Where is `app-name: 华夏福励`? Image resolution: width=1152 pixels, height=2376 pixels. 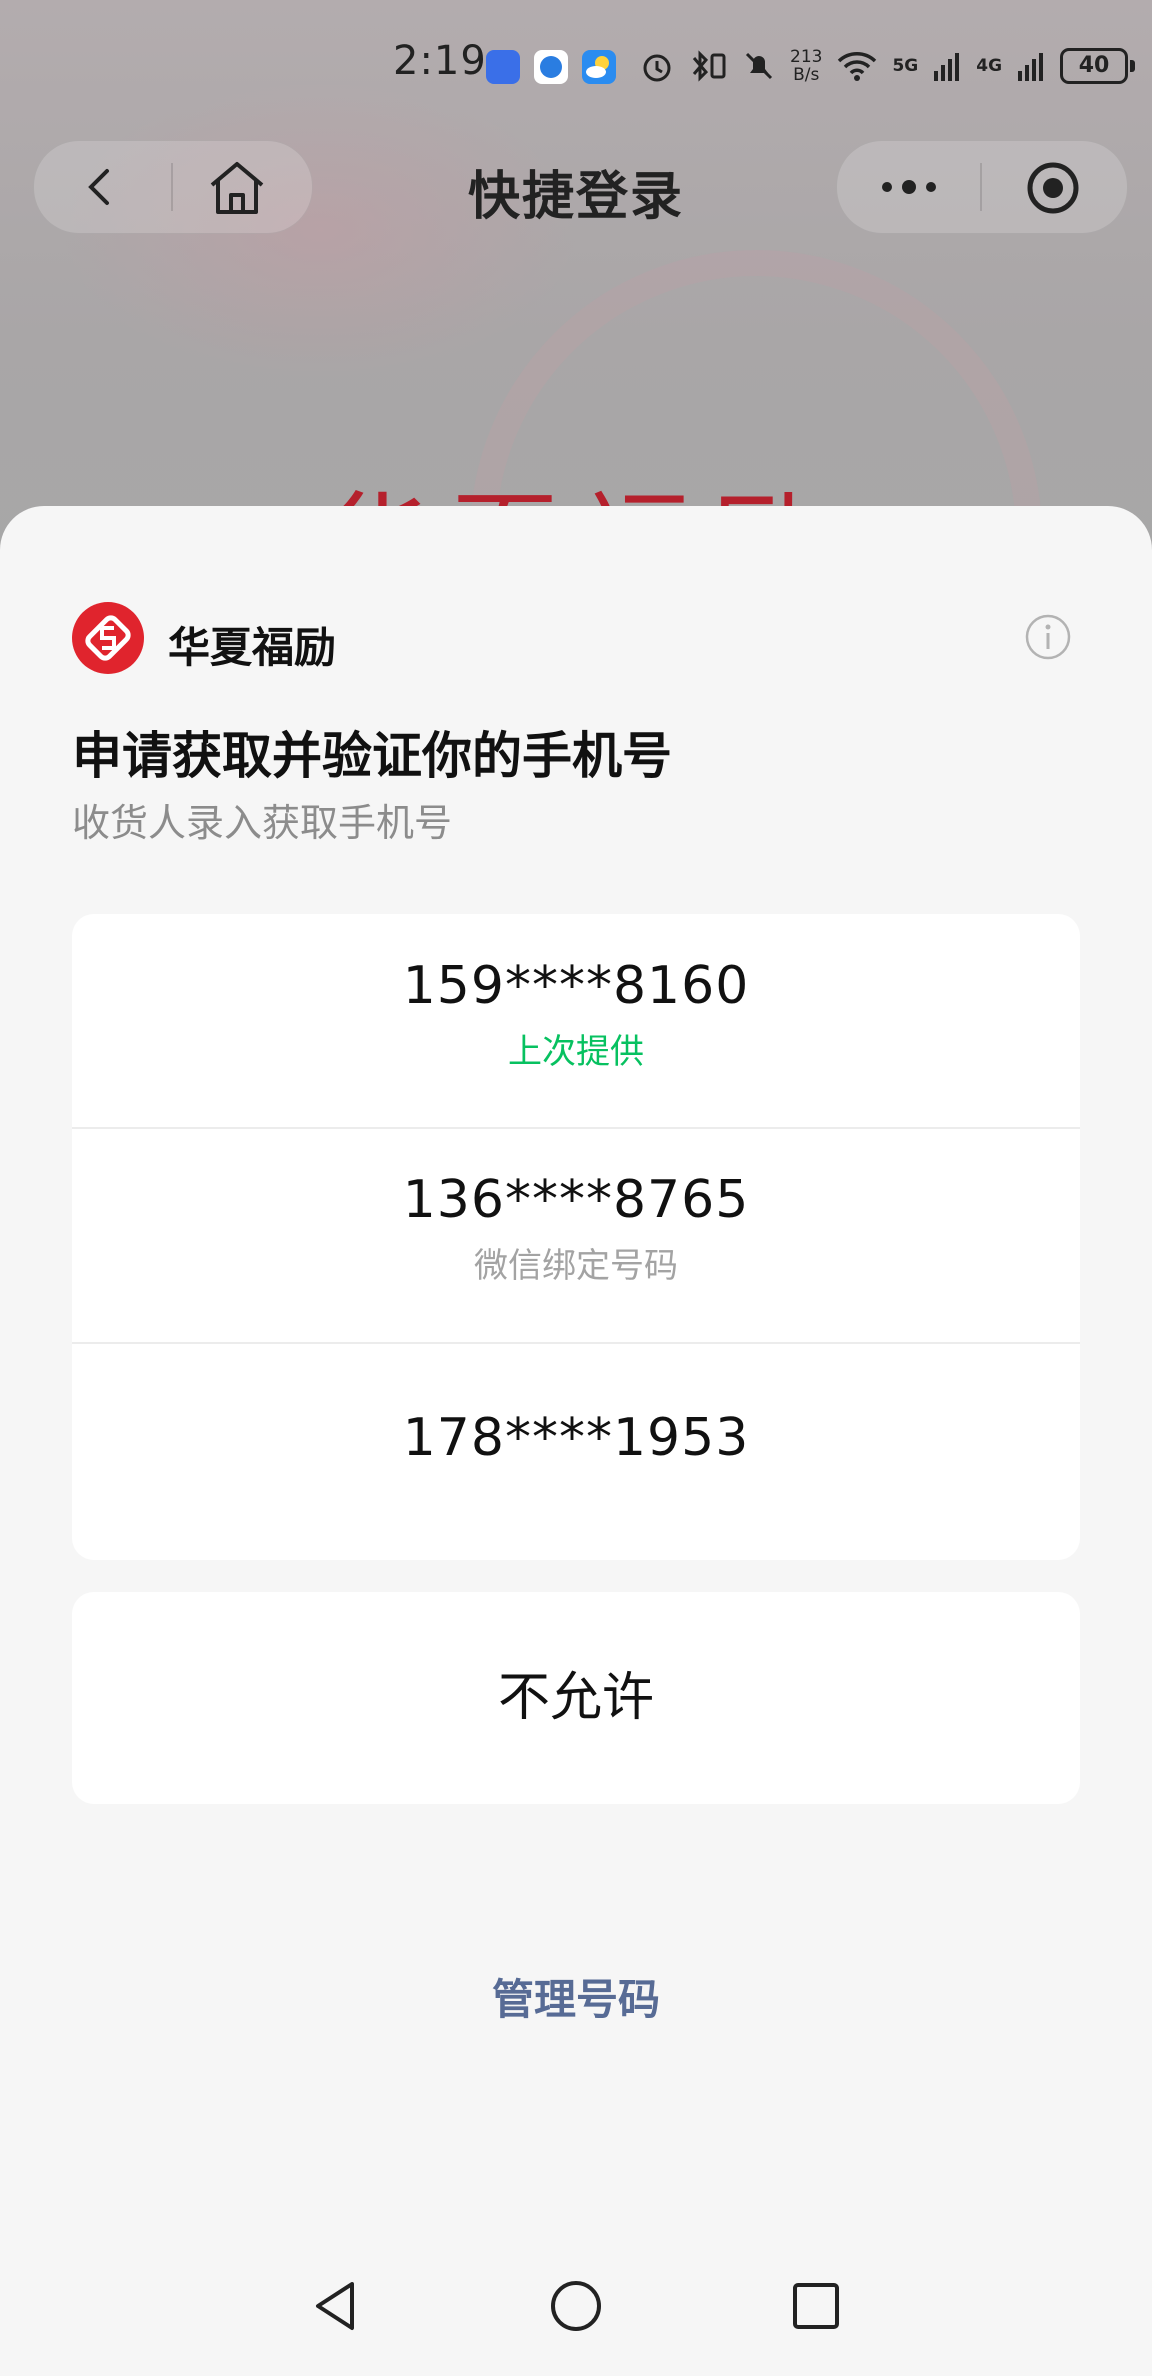 app-name: 华夏福励 is located at coordinates (252, 647).